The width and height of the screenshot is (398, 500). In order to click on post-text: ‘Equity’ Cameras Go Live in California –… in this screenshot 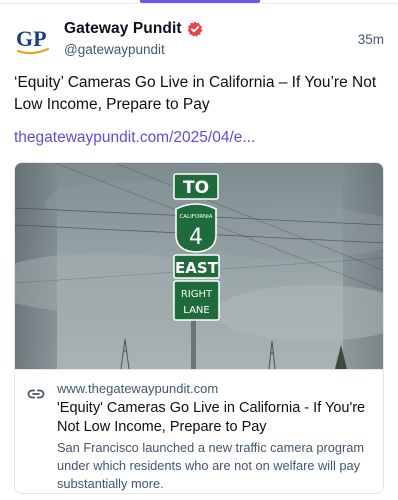, I will do `click(195, 93)`.